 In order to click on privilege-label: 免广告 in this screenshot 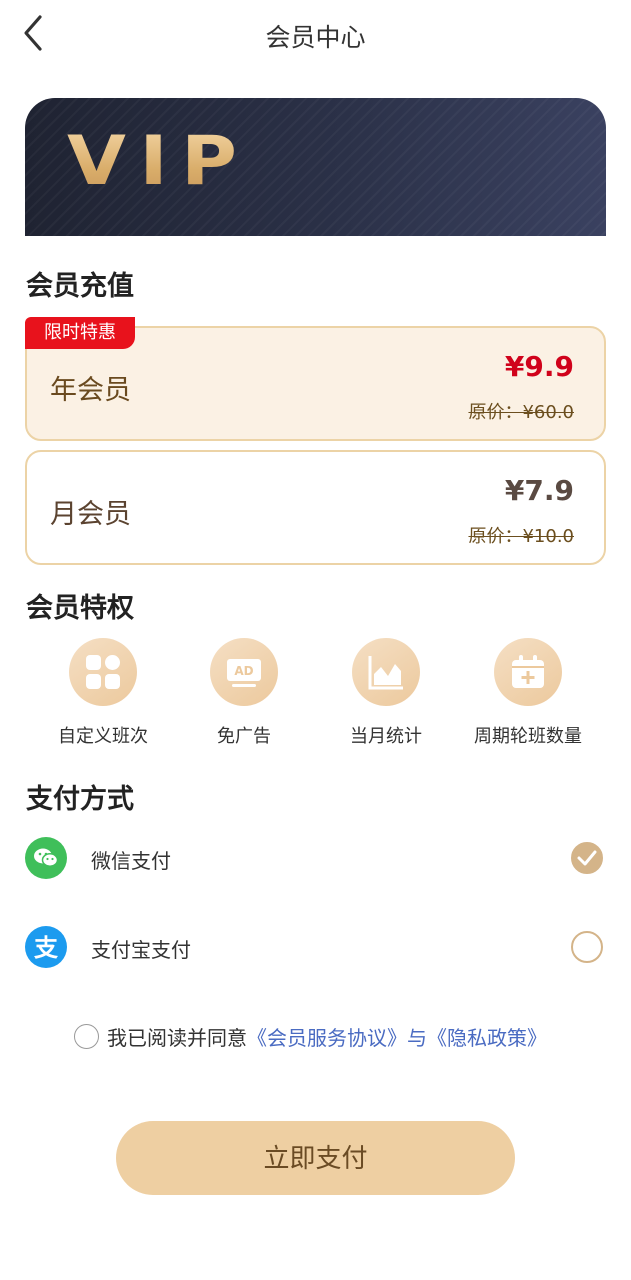, I will do `click(244, 736)`.